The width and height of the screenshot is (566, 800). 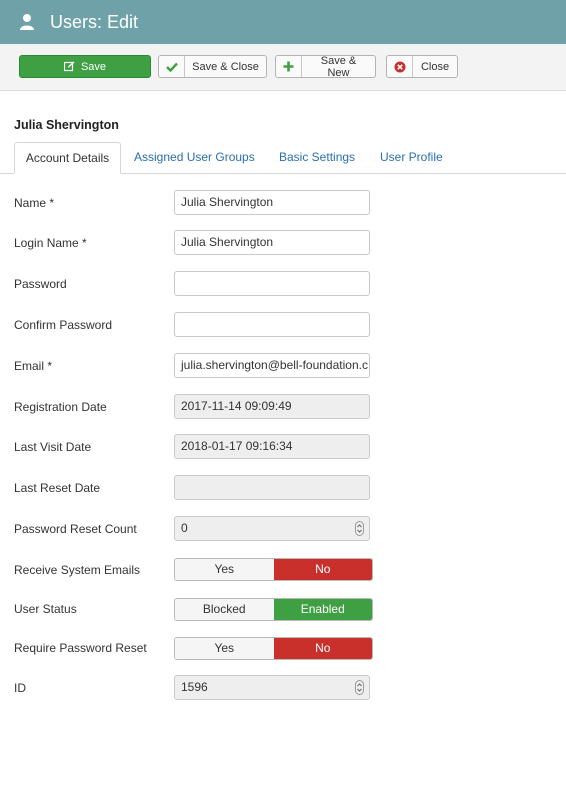 What do you see at coordinates (322, 648) in the screenshot?
I see `require-password-reset-no: No` at bounding box center [322, 648].